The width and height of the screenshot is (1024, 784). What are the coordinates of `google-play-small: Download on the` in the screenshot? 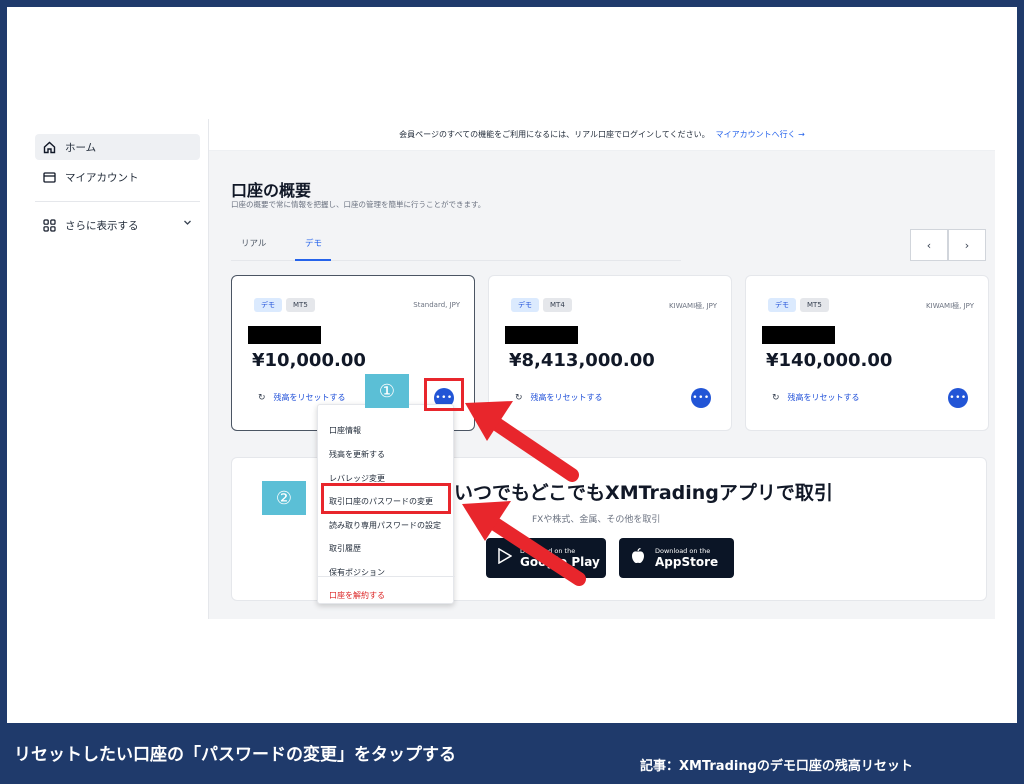 It's located at (548, 551).